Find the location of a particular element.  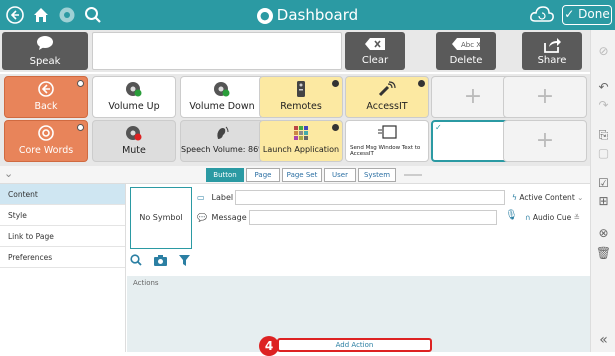

redo-icon: ↷ is located at coordinates (603, 105).